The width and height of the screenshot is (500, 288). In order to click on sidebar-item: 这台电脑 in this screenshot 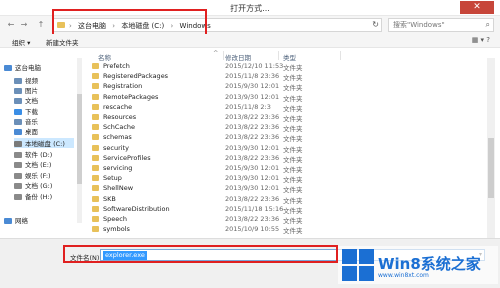, I will do `click(39, 67)`.